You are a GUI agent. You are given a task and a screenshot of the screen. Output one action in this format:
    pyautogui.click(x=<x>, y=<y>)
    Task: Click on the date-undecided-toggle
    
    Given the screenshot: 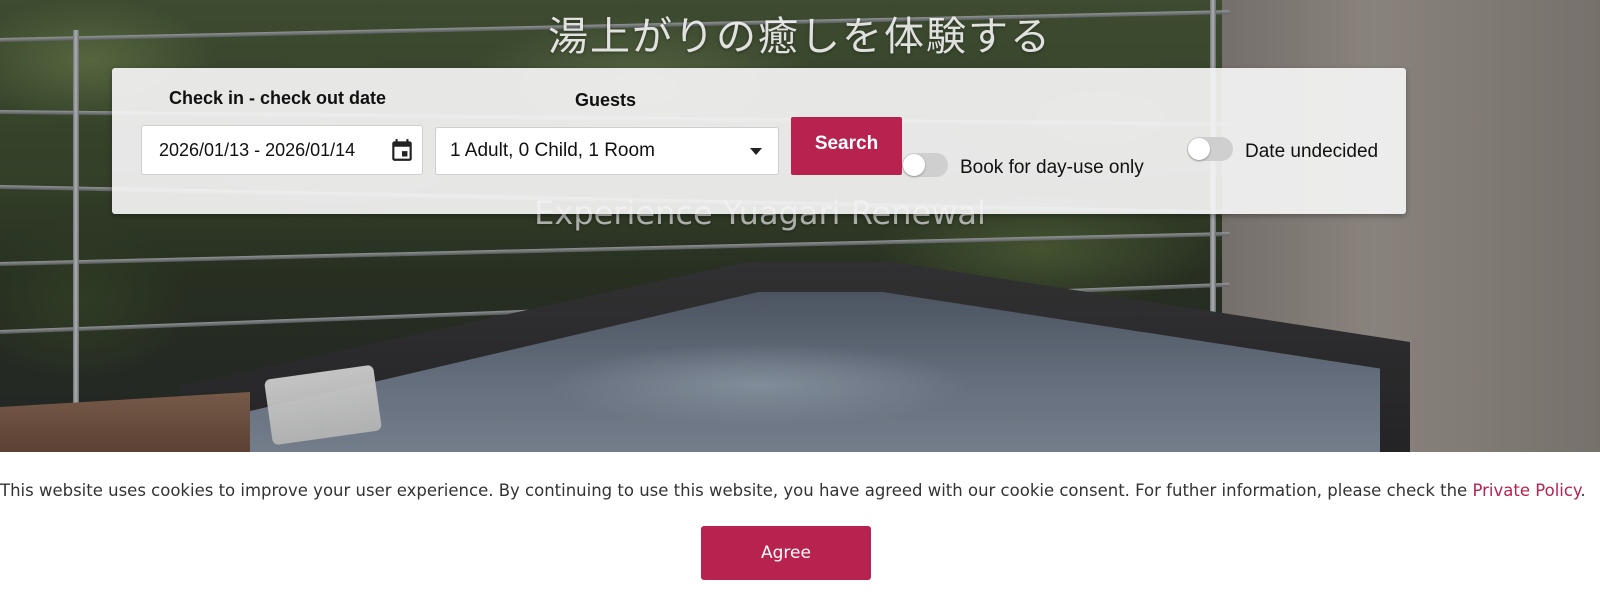 What is the action you would take?
    pyautogui.click(x=1210, y=149)
    